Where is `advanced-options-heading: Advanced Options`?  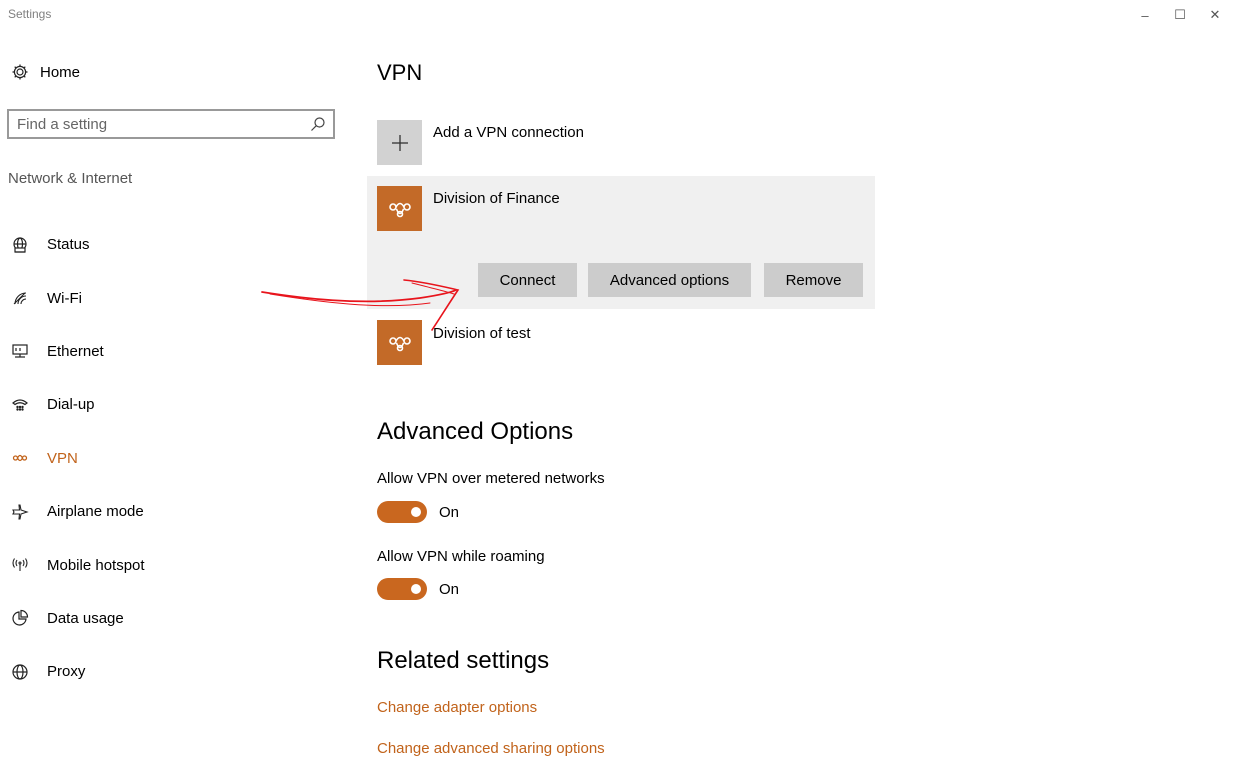 advanced-options-heading: Advanced Options is located at coordinates (475, 431).